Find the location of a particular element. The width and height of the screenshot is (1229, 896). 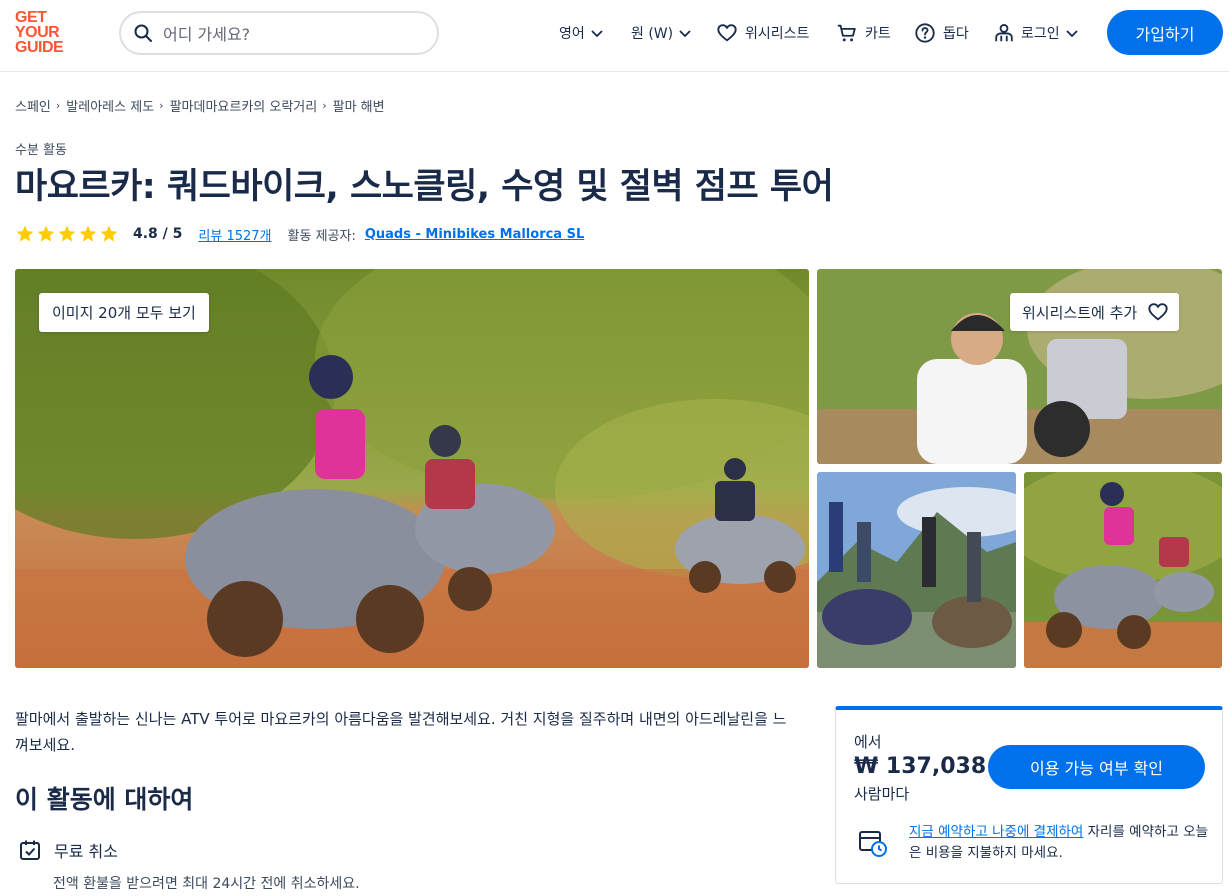

feature-free-cancellation: 무료 취소 is located at coordinates (68, 850).